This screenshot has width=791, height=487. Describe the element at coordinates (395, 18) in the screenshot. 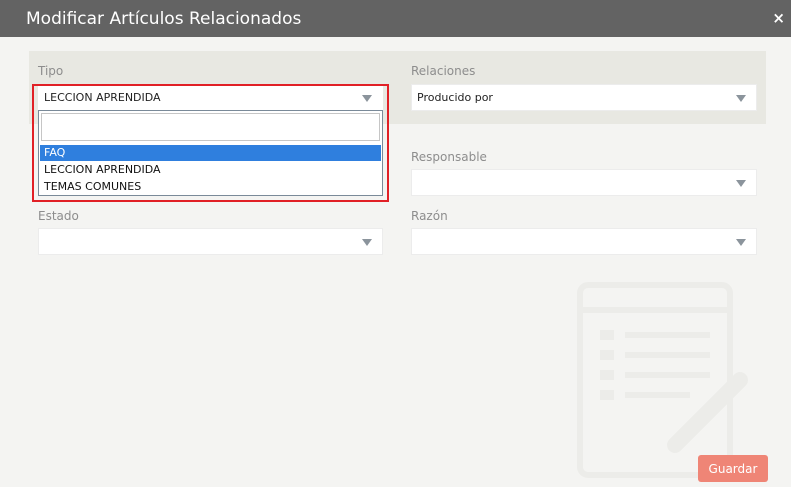

I see `dialog-title-bar: Modificar Artículos Relacionados ×` at that location.